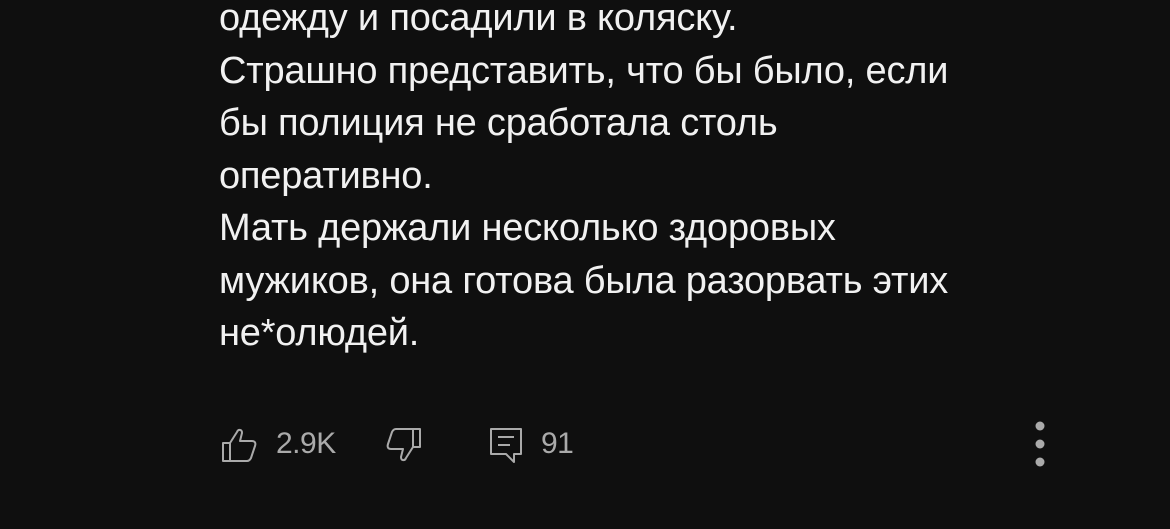  What do you see at coordinates (584, 280) in the screenshot?
I see `comment-line: мужиков, она готова была разорвать этих` at bounding box center [584, 280].